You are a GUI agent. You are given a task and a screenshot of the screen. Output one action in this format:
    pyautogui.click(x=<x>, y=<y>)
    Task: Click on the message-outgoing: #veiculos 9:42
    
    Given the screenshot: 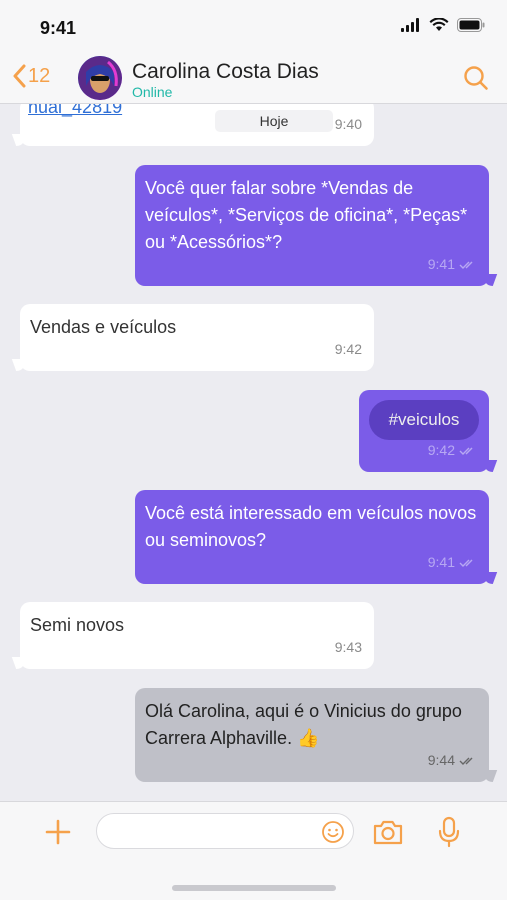 What is the action you would take?
    pyautogui.click(x=424, y=431)
    